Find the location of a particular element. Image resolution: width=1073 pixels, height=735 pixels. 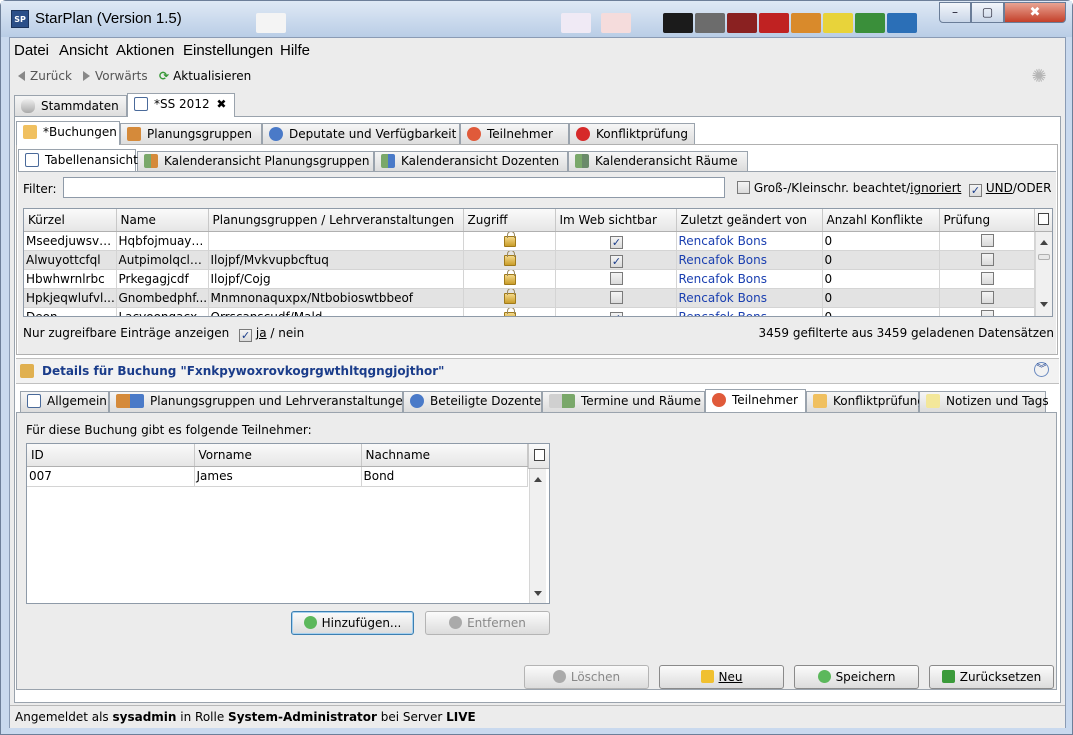

refresh-button: ⟳ Aktualisieren is located at coordinates (205, 76).